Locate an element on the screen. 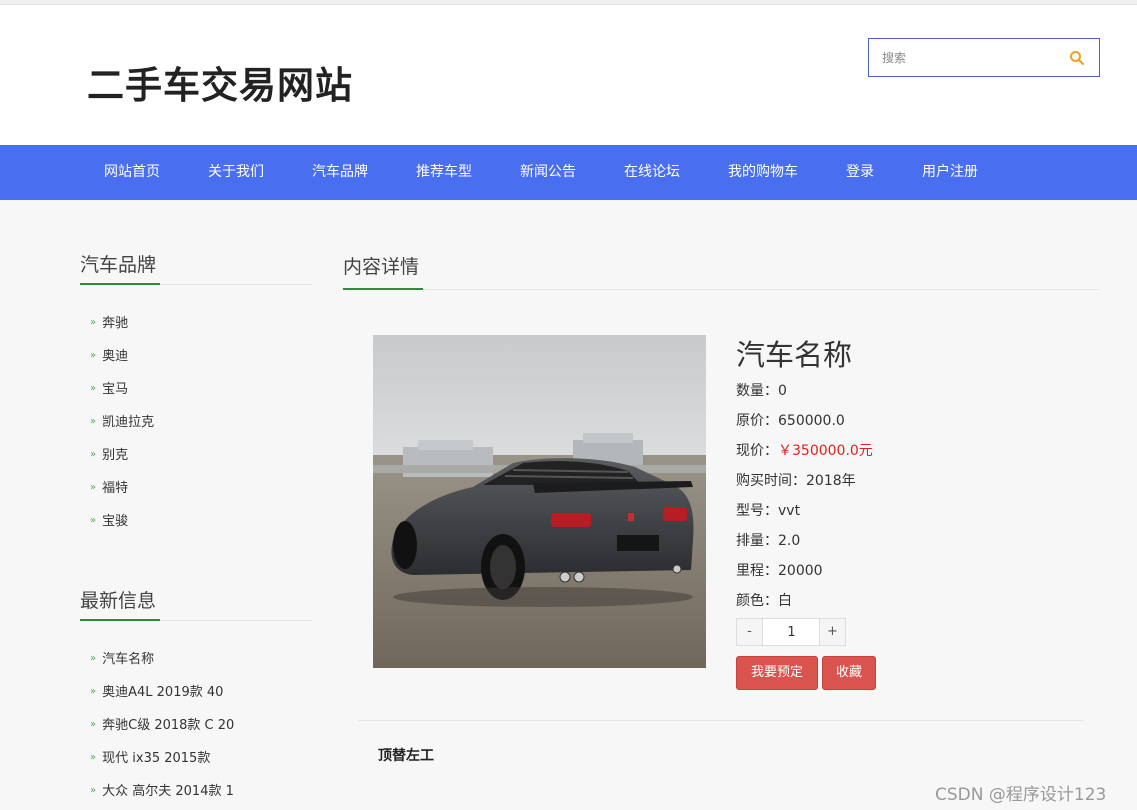 This screenshot has width=1137, height=810. car-name: 汽车名称 is located at coordinates (794, 355).